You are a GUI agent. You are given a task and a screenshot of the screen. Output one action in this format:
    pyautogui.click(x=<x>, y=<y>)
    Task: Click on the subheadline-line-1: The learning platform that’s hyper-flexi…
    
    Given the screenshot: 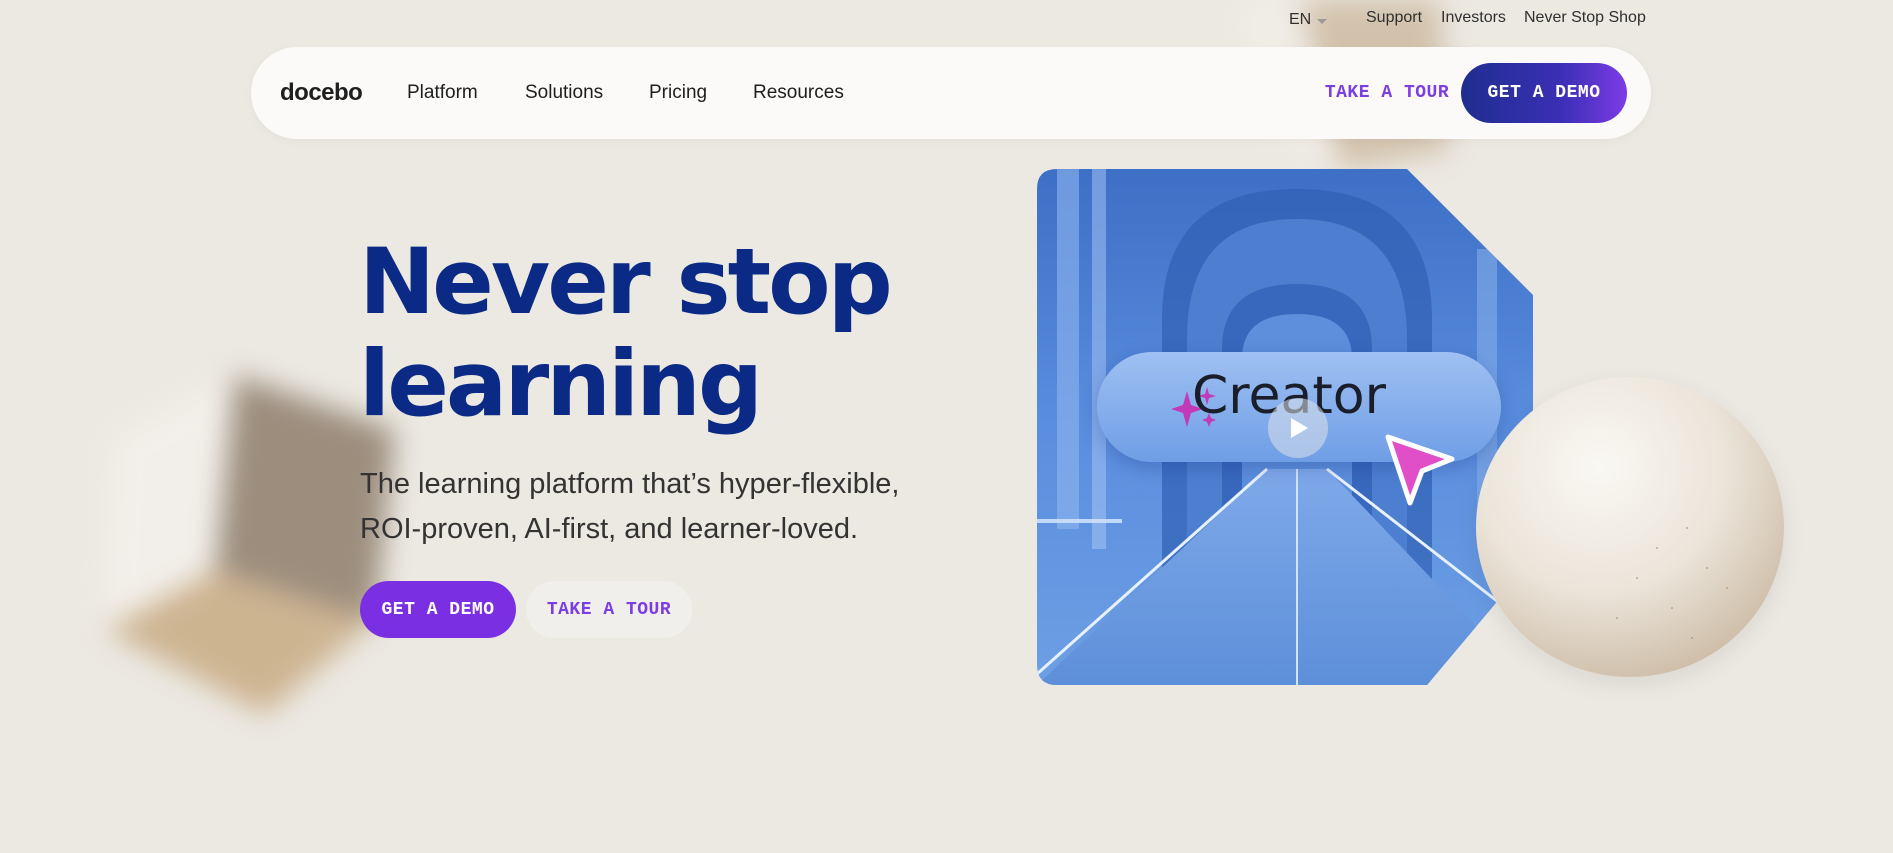 What is the action you would take?
    pyautogui.click(x=630, y=484)
    